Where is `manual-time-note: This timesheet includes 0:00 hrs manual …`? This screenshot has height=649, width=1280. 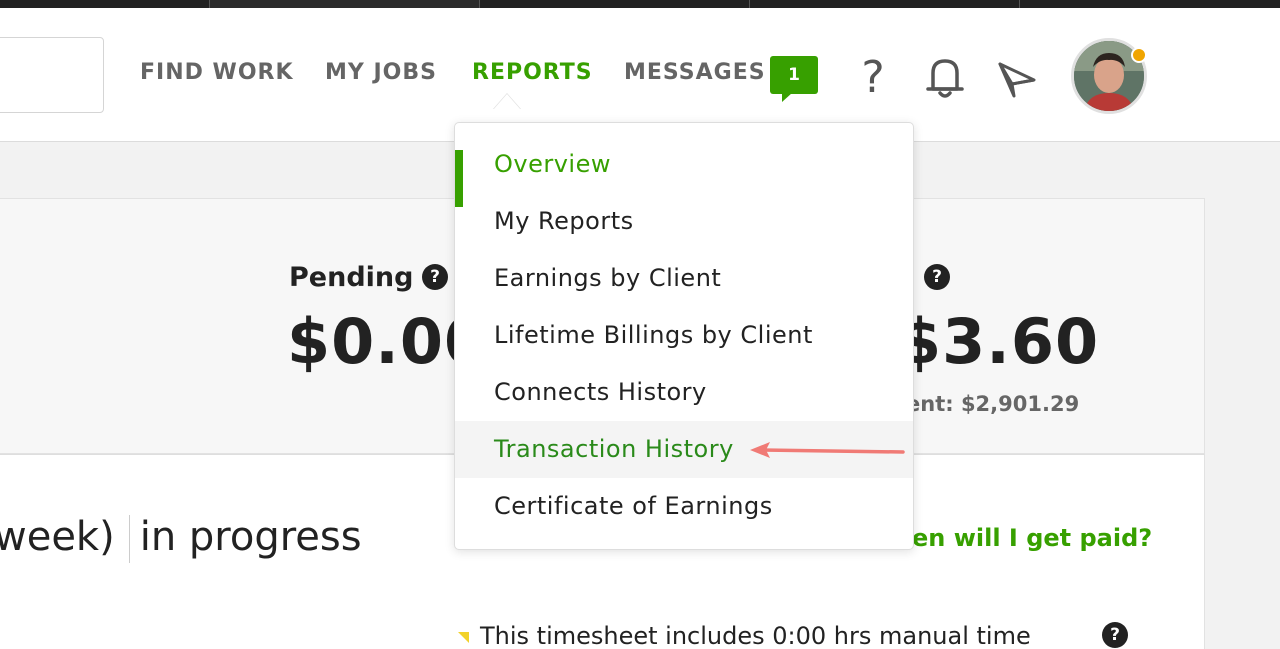 manual-time-note: This timesheet includes 0:00 hrs manual … is located at coordinates (755, 635).